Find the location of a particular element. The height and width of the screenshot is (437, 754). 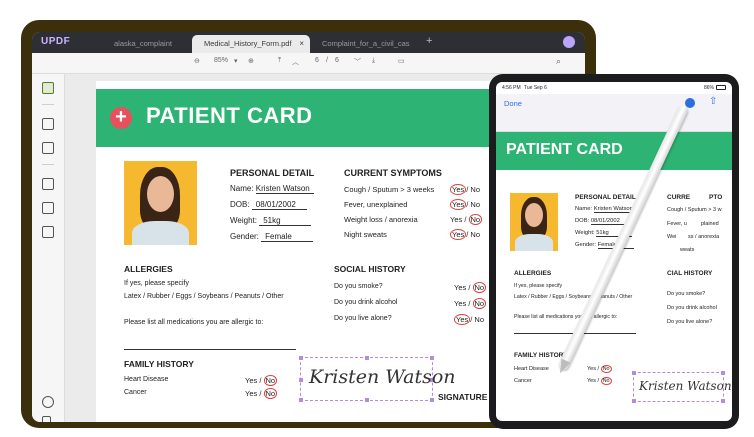

page-total: 6 is located at coordinates (337, 60).